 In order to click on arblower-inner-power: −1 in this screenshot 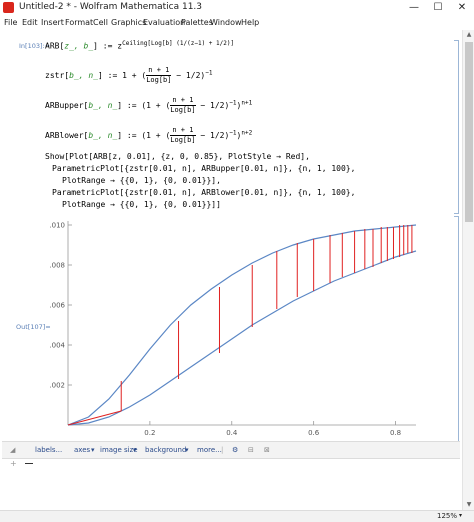, I will do `click(233, 133)`.